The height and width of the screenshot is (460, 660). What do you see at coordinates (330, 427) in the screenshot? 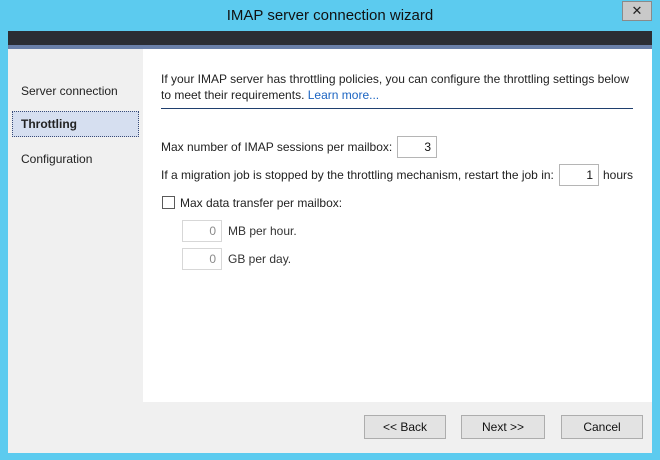
I see `wizard-footer: << Back Next >> Cancel` at bounding box center [330, 427].